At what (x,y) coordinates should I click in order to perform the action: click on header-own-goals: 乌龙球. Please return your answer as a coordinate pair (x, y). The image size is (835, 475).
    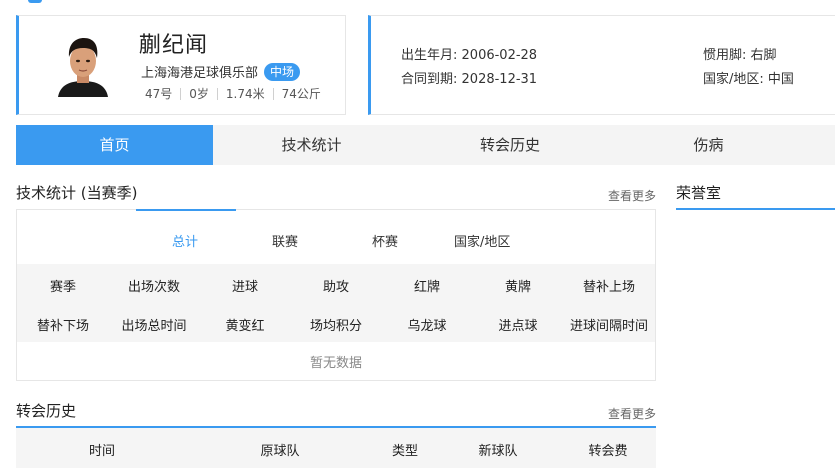
    Looking at the image, I should click on (427, 326).